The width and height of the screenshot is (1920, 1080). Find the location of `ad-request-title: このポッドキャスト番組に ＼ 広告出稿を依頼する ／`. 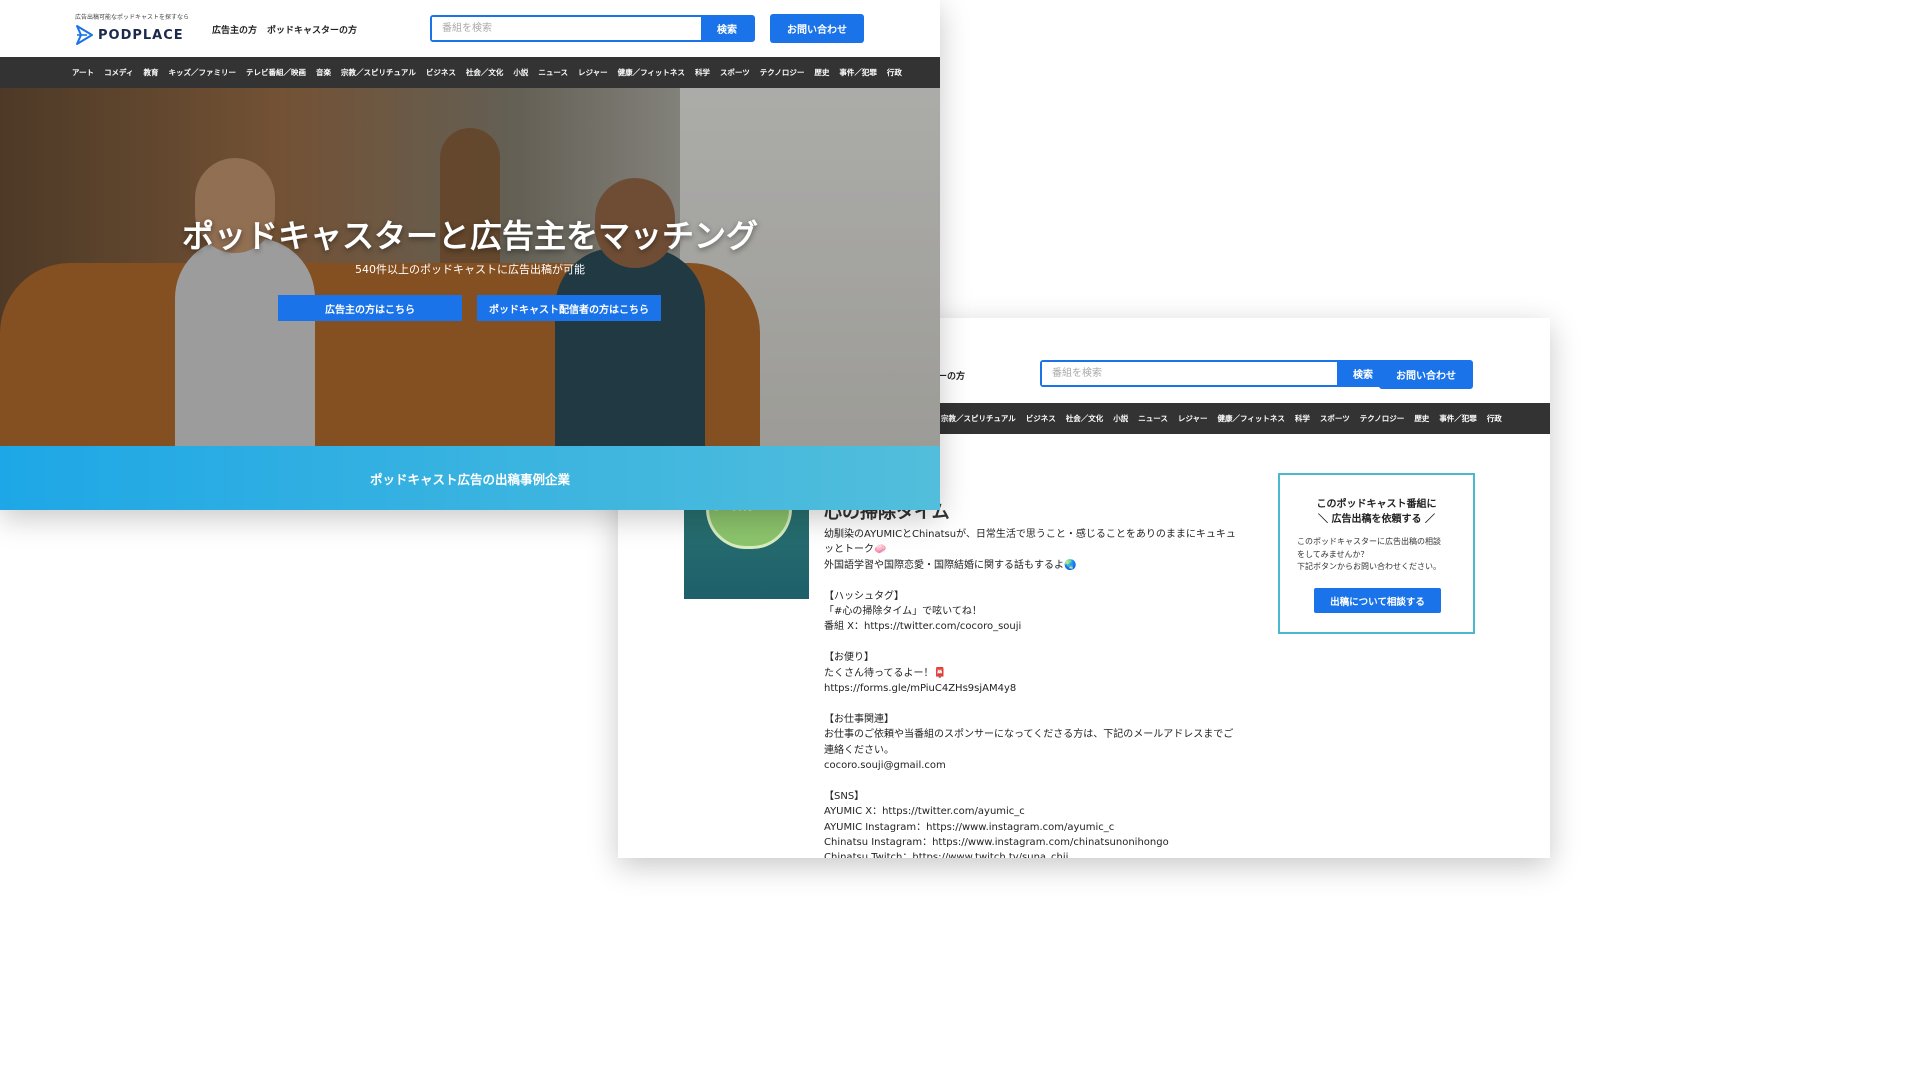

ad-request-title: このポッドキャスト番組に ＼ 広告出稿を依頼する ／ is located at coordinates (1376, 512).